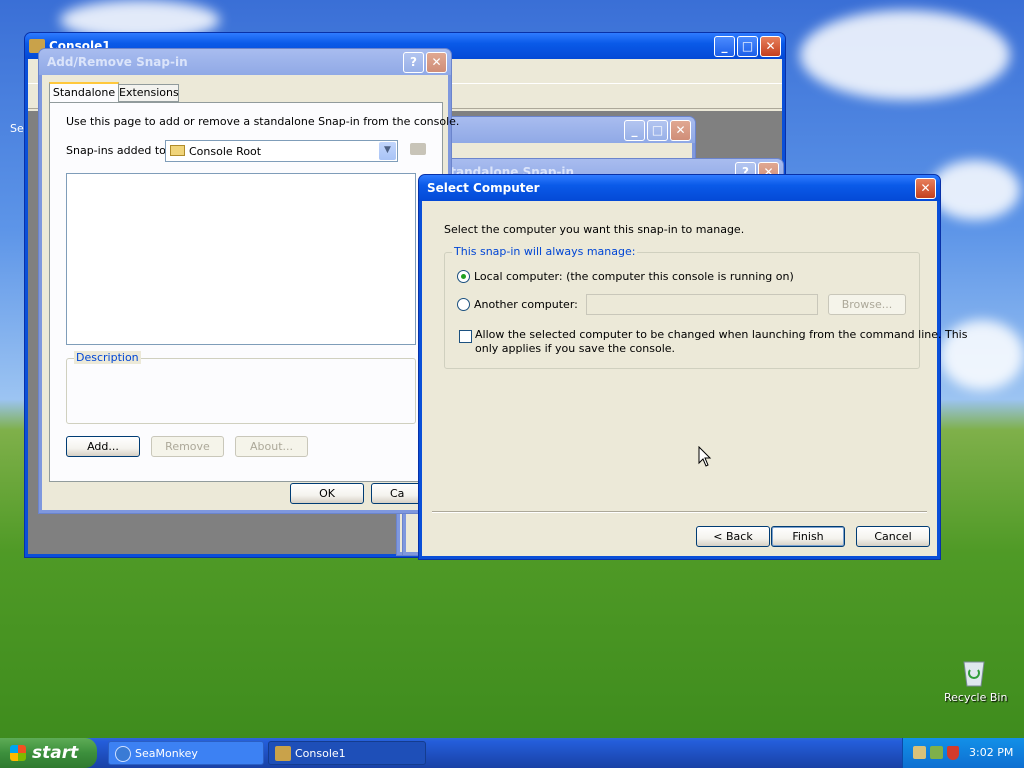 The height and width of the screenshot is (768, 1024). What do you see at coordinates (733, 536) in the screenshot?
I see `back-button: < Back` at bounding box center [733, 536].